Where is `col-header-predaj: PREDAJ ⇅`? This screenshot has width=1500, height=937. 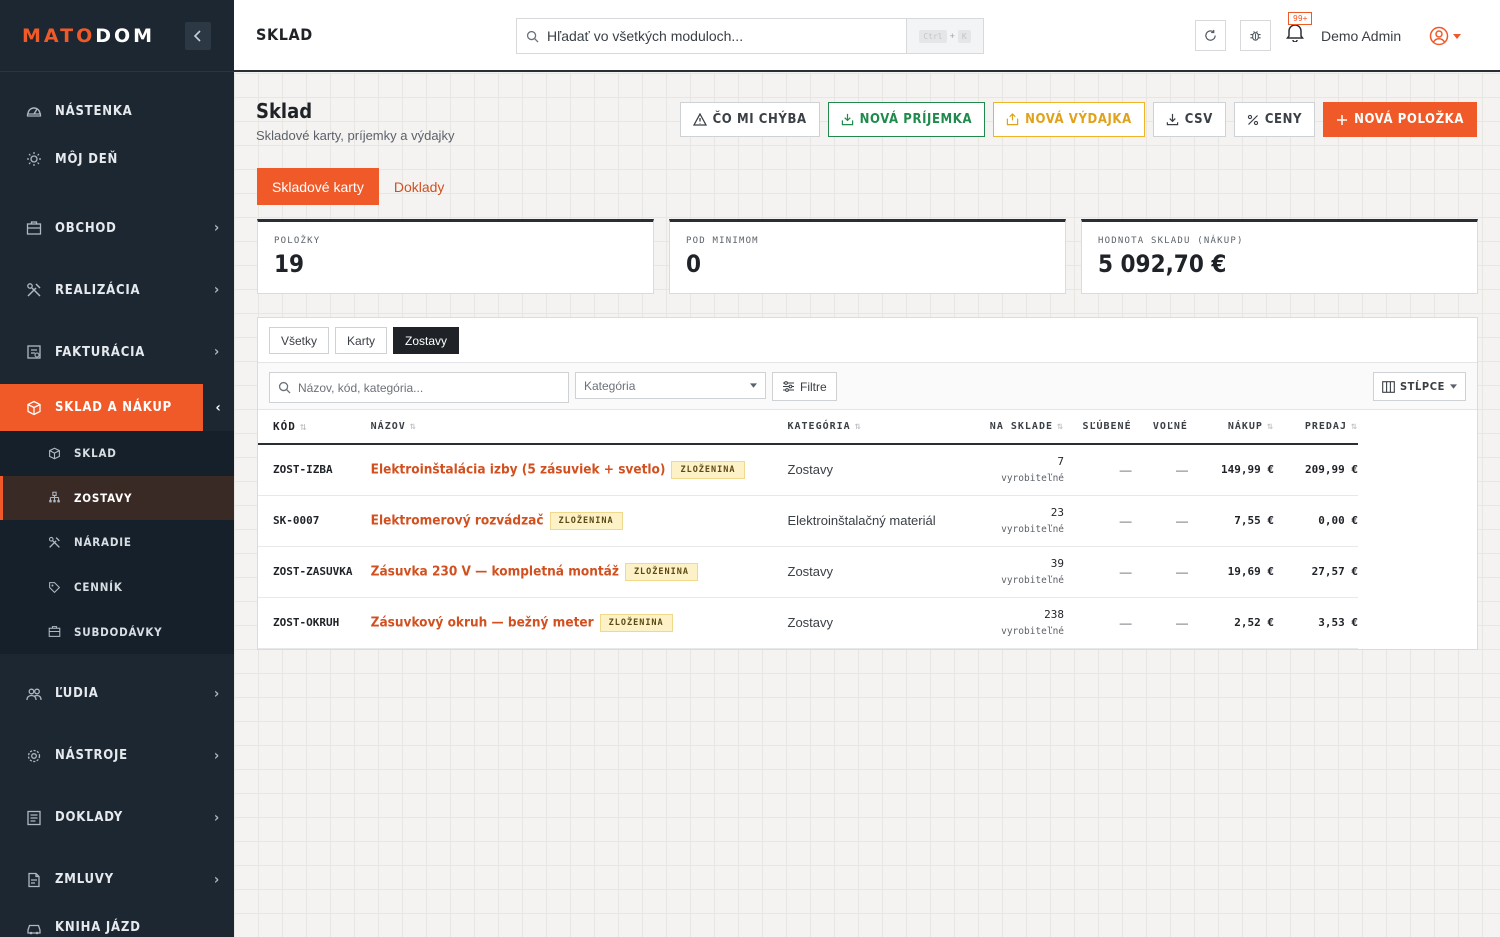 col-header-predaj: PREDAJ ⇅ is located at coordinates (1315, 427).